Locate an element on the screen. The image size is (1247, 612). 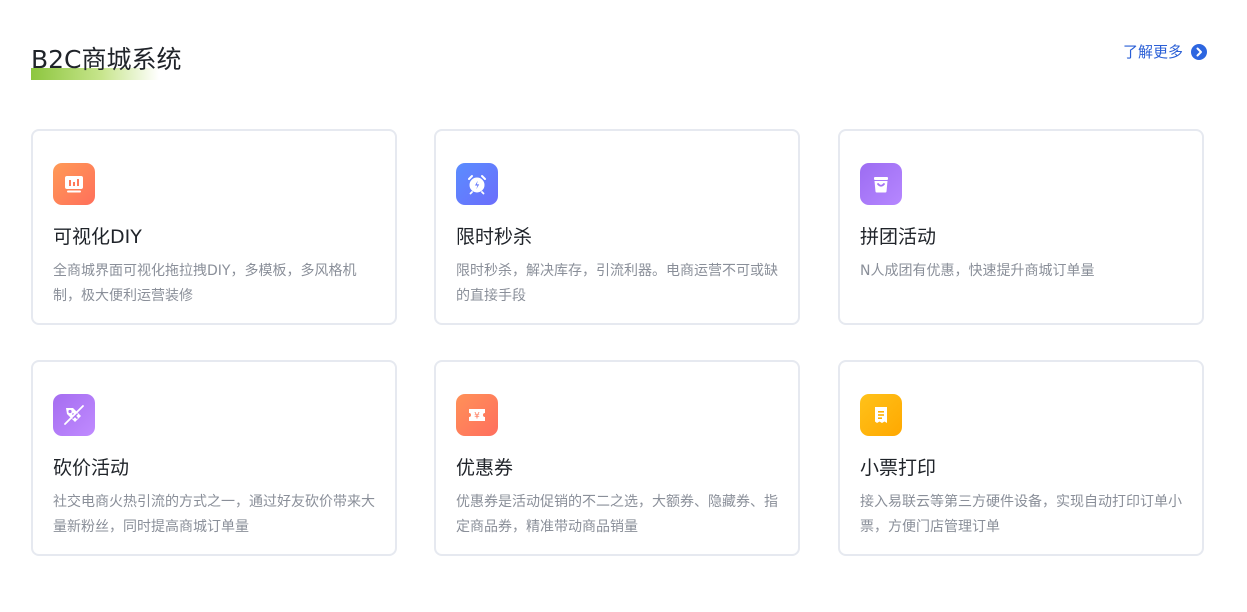
shopping-bag-icon is located at coordinates (881, 184).